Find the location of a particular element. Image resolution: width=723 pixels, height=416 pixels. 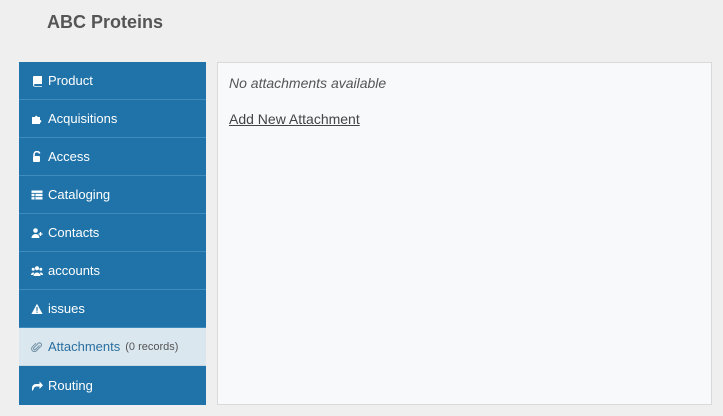

puzzle-icon is located at coordinates (37, 119).